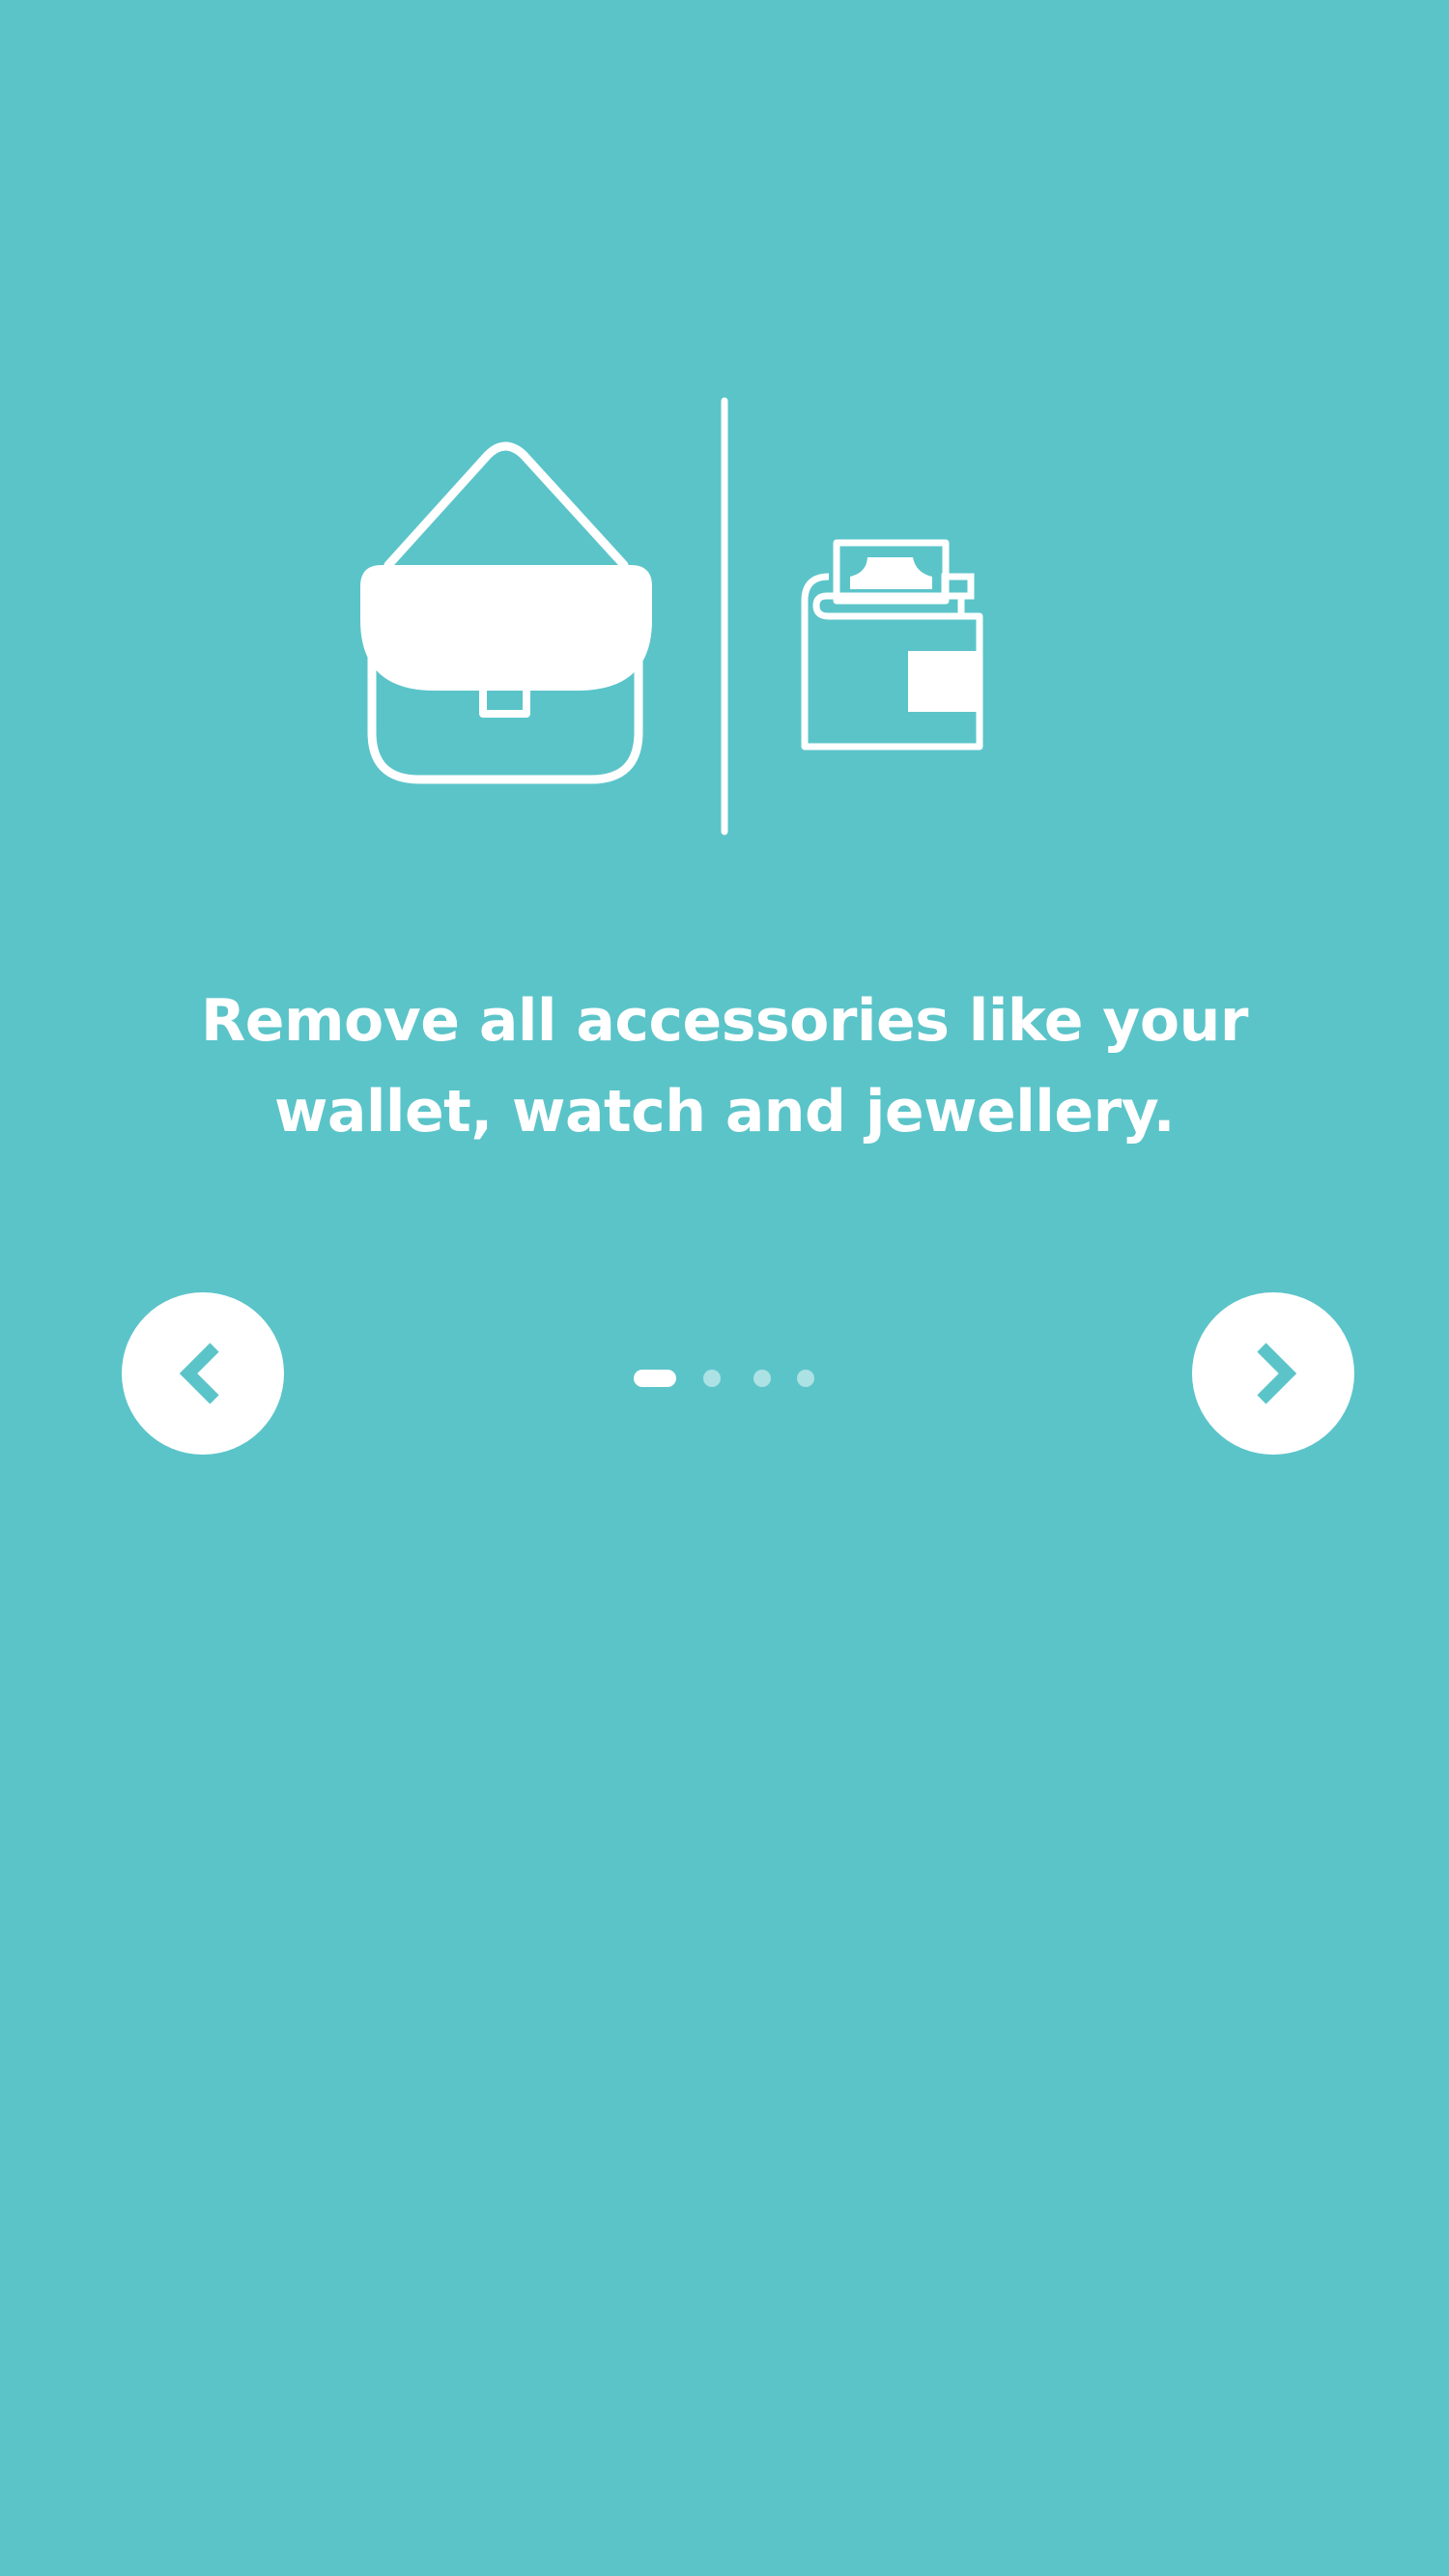  Describe the element at coordinates (1277, 1373) in the screenshot. I see `chevron-right-icon` at that location.